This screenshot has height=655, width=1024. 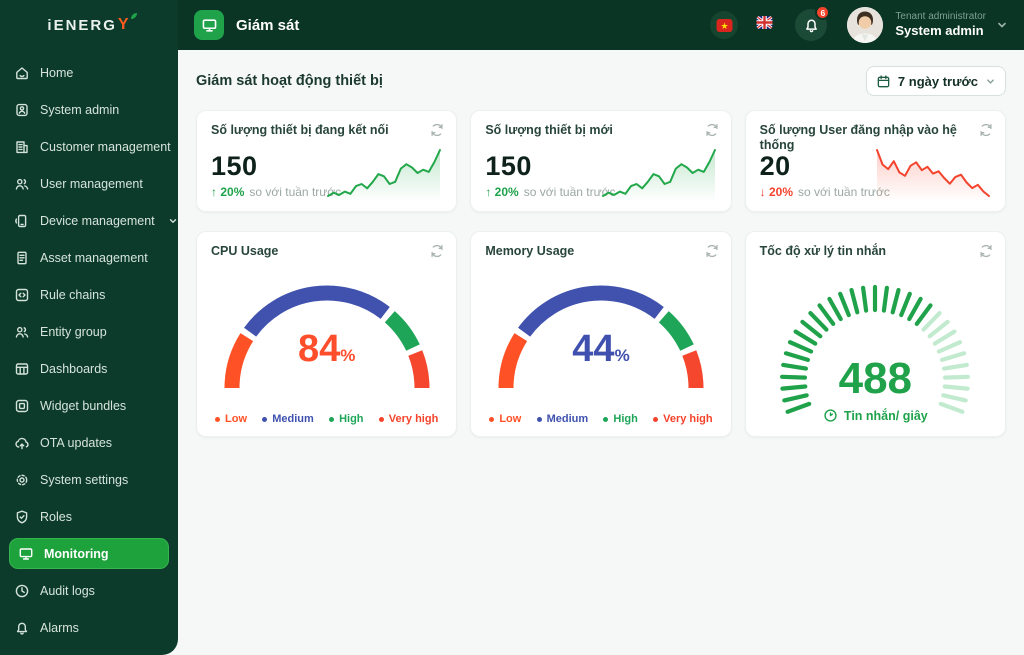 I want to click on clock-icon, so click(x=22, y=590).